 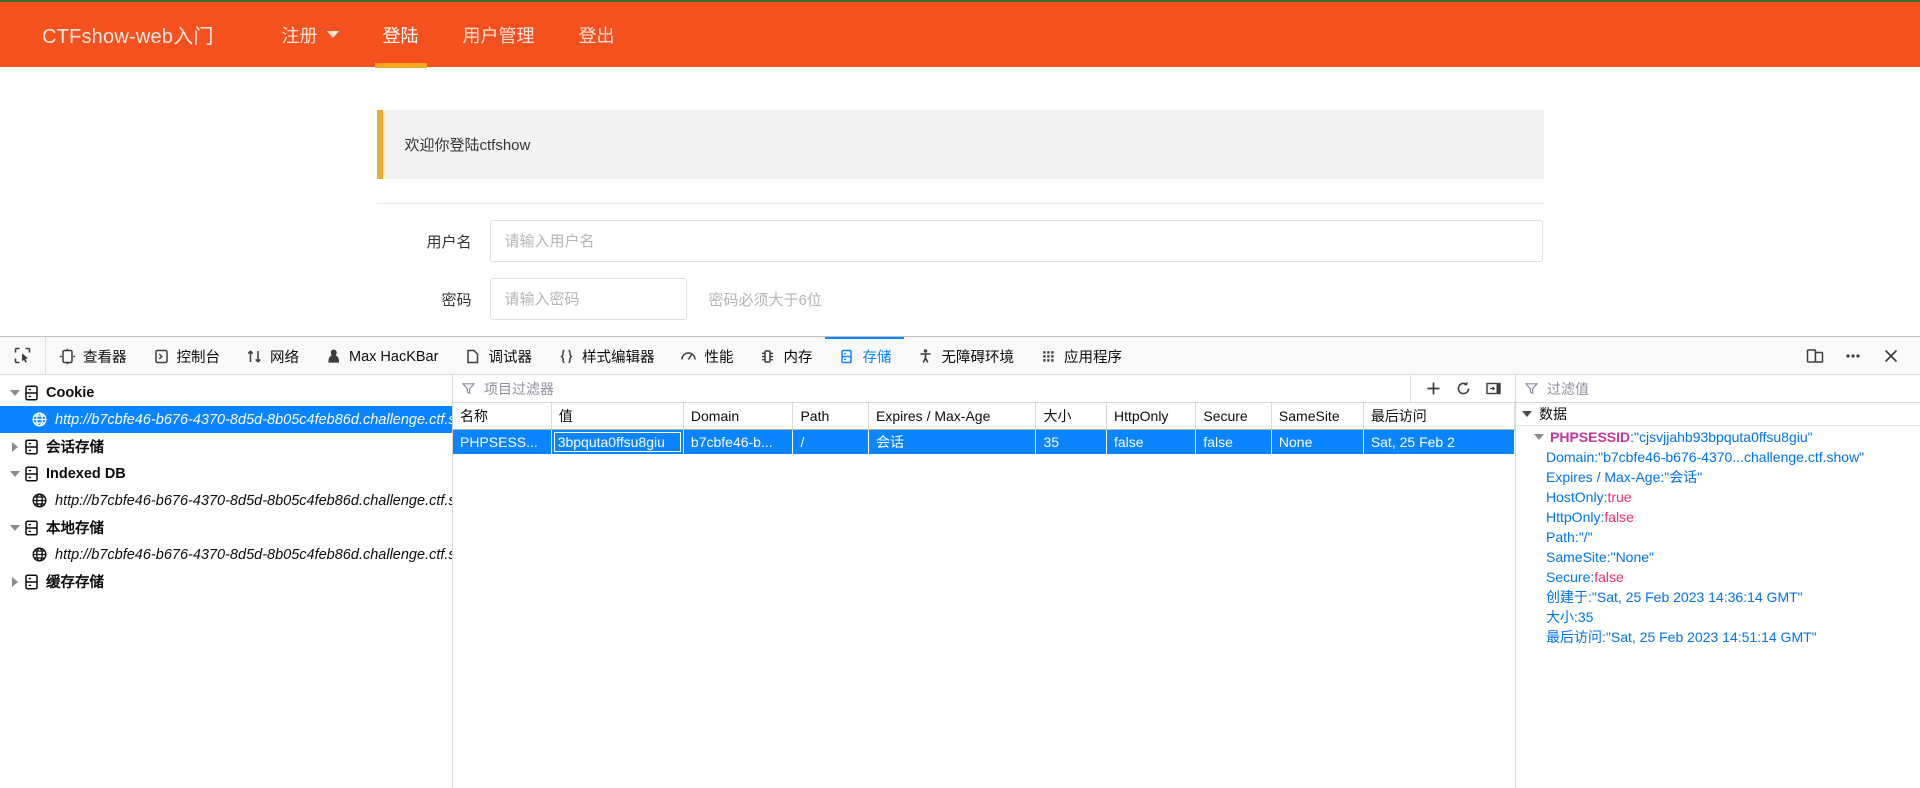 I want to click on detail-property-row: 大小:35, so click(x=1718, y=617).